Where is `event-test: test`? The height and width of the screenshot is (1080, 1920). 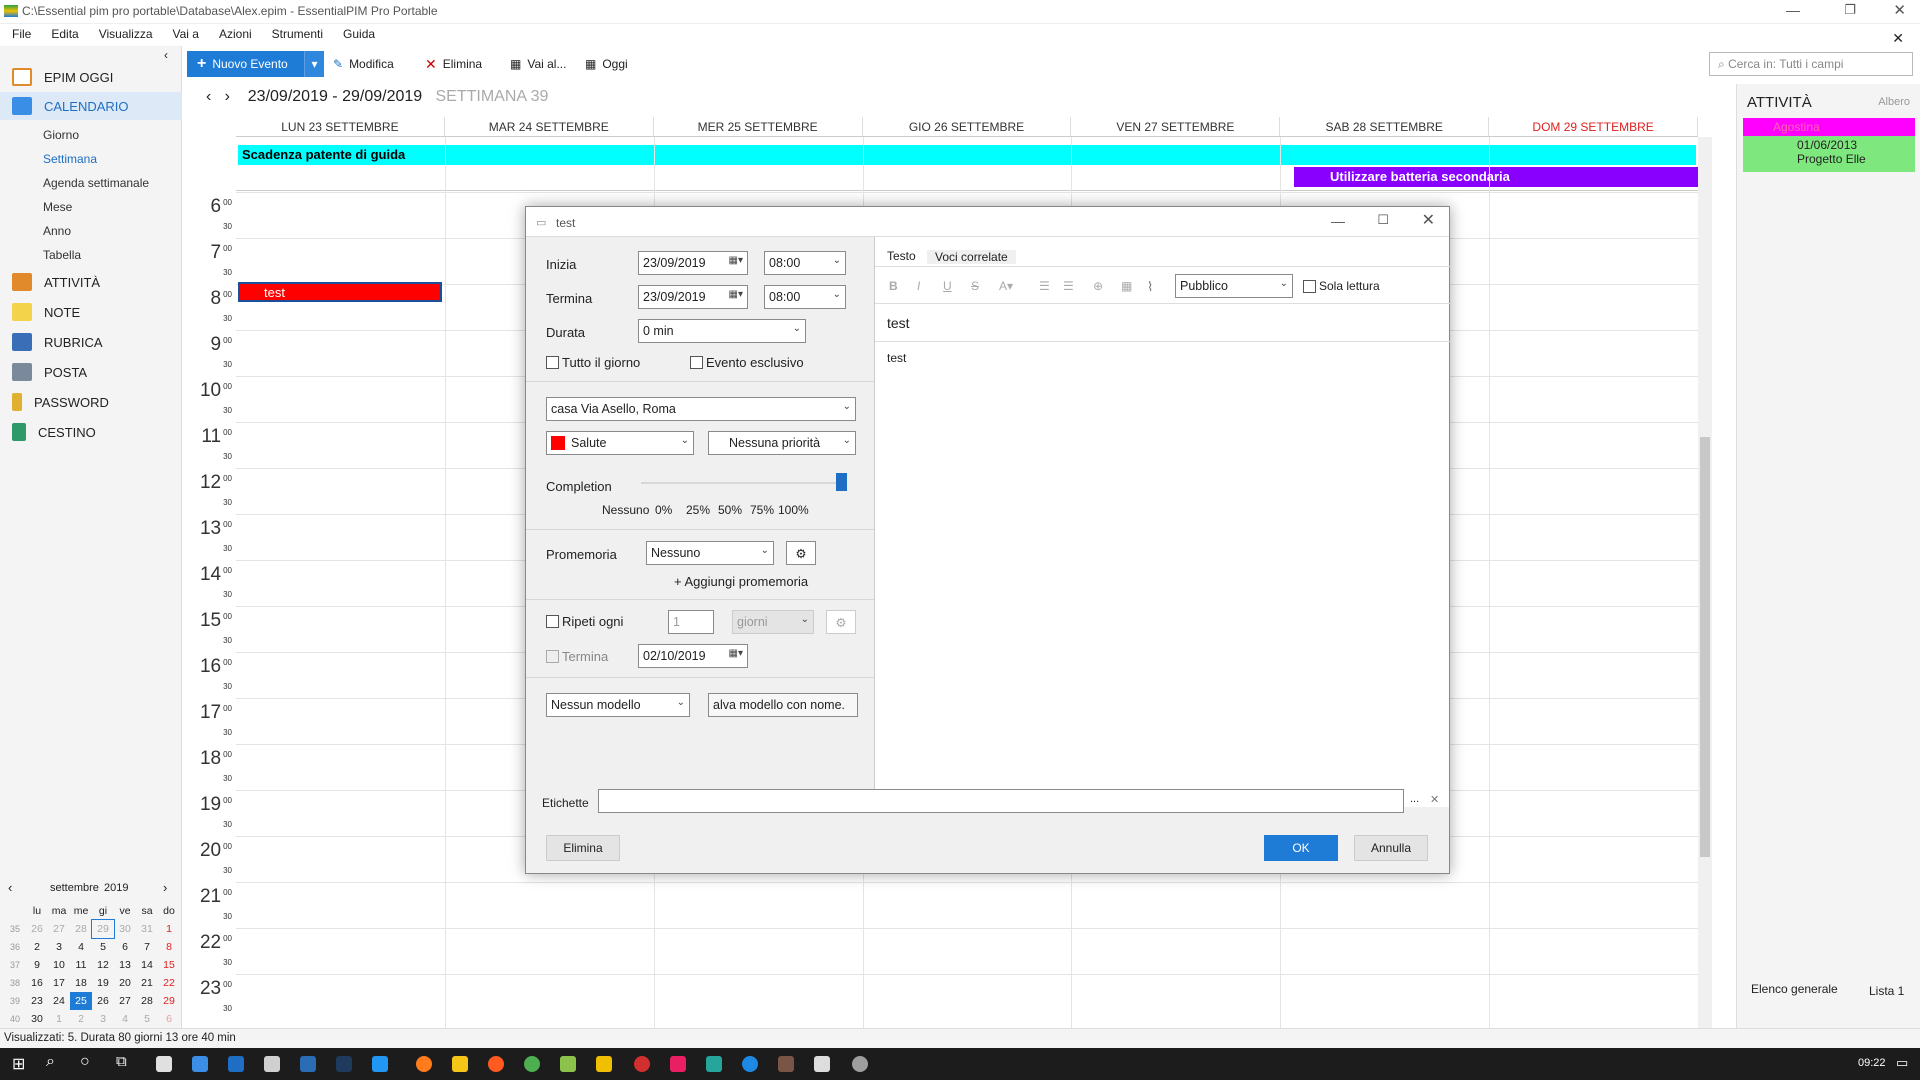
event-test: test is located at coordinates (340, 292).